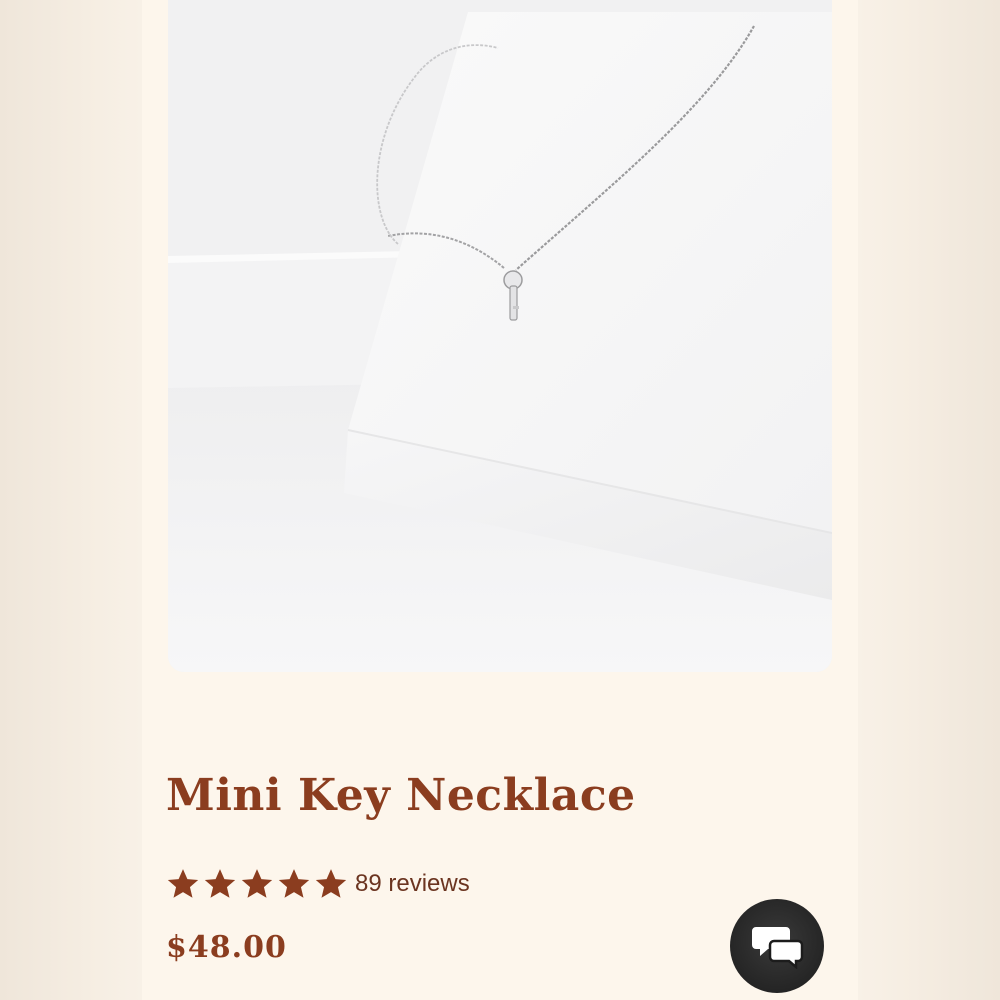 This screenshot has height=1000, width=1000. I want to click on product-price: $48.00, so click(226, 947).